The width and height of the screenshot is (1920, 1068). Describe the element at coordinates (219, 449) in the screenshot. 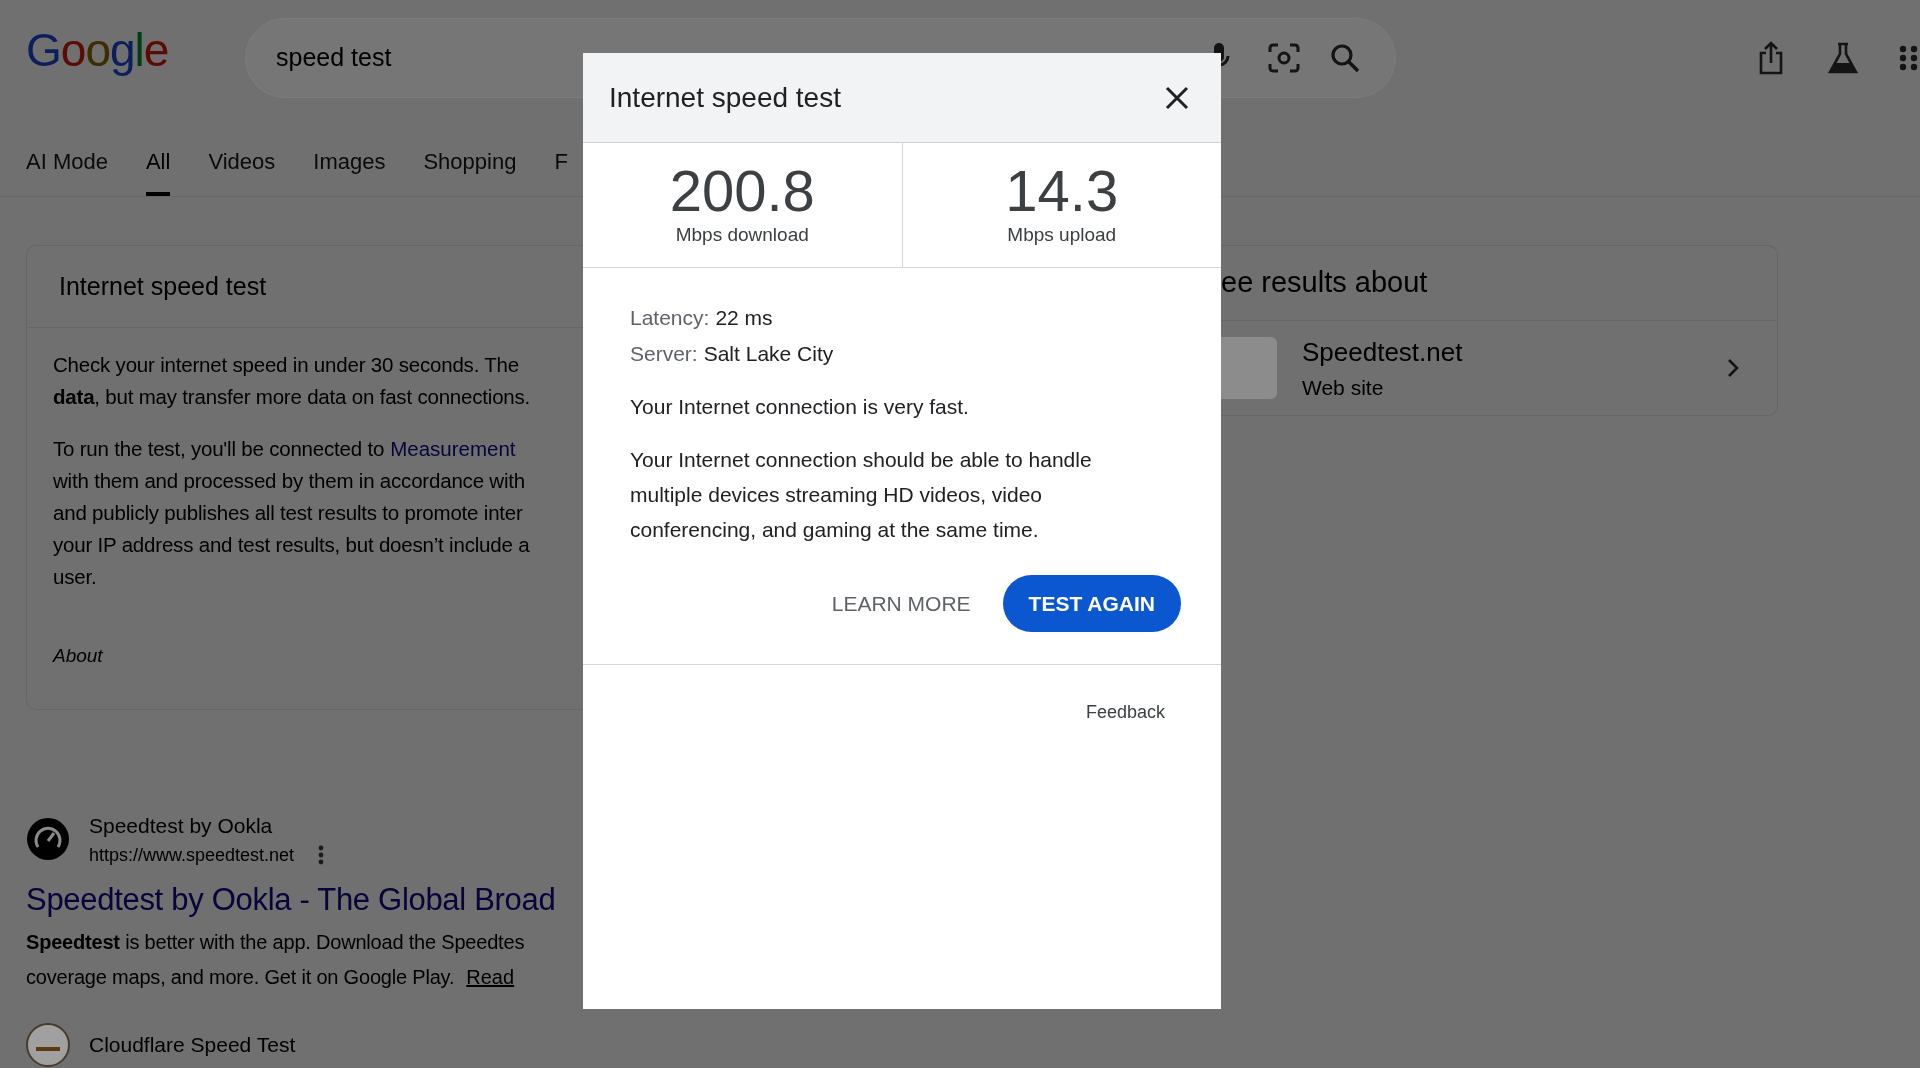

I see `text-line: To run the test, you'll be connected to` at that location.